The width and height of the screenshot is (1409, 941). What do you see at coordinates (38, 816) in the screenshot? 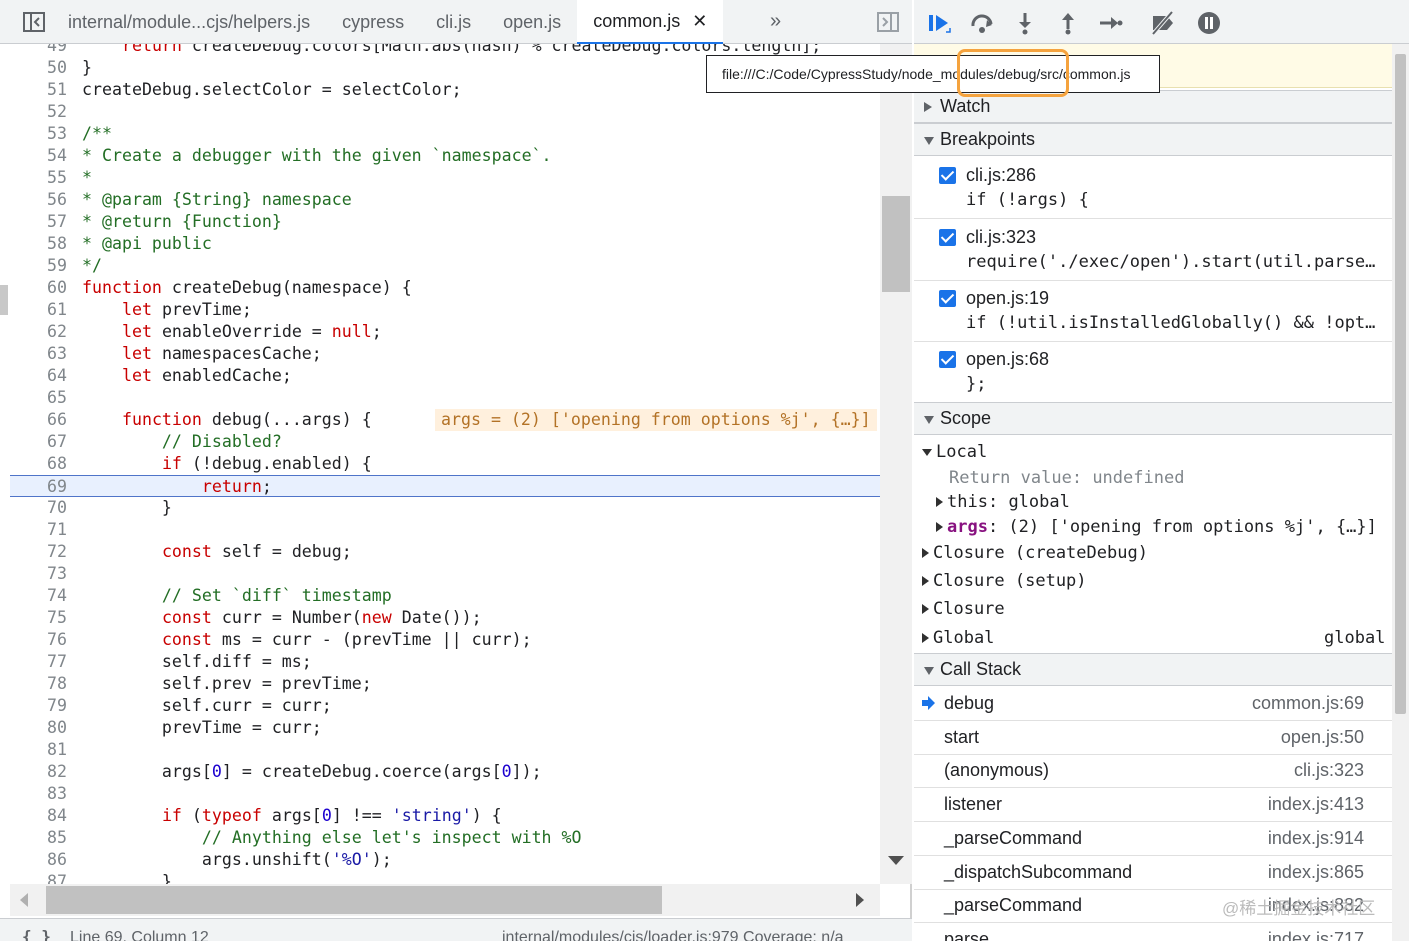
I see `line-number: 84` at bounding box center [38, 816].